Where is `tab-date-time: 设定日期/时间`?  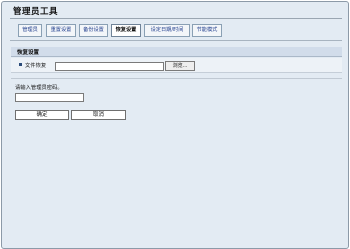 tab-date-time: 设定日期/时间 is located at coordinates (167, 30).